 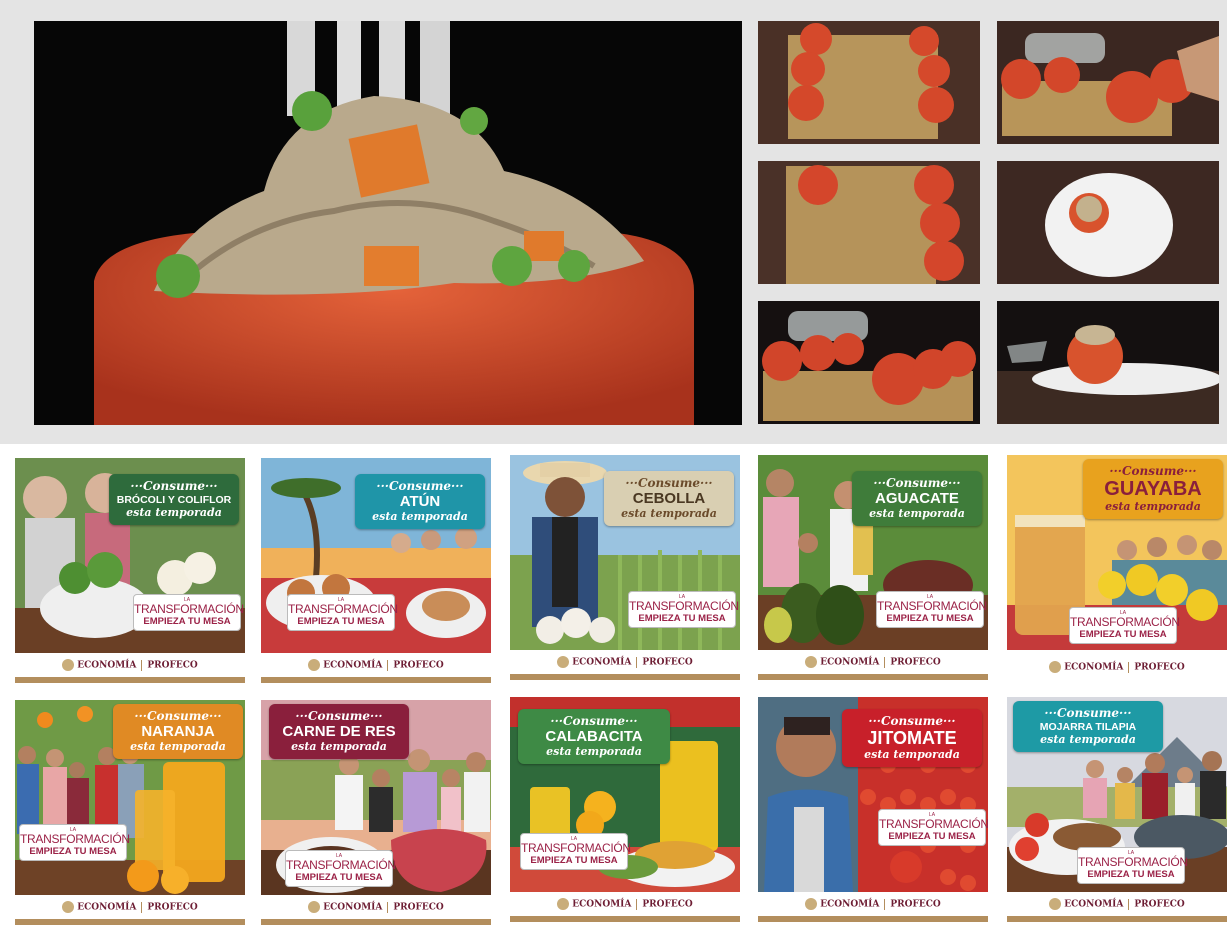 What do you see at coordinates (178, 731) in the screenshot?
I see `product-name: NARANJA` at bounding box center [178, 731].